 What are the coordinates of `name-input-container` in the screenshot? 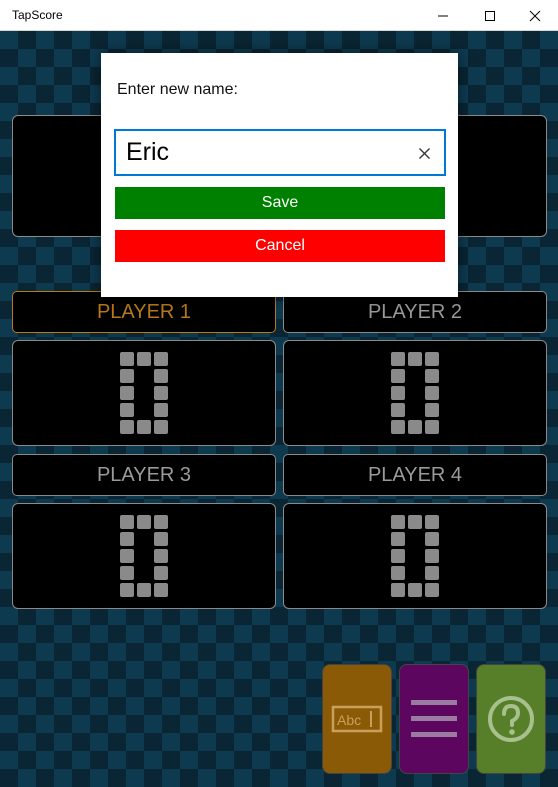 It's located at (280, 152).